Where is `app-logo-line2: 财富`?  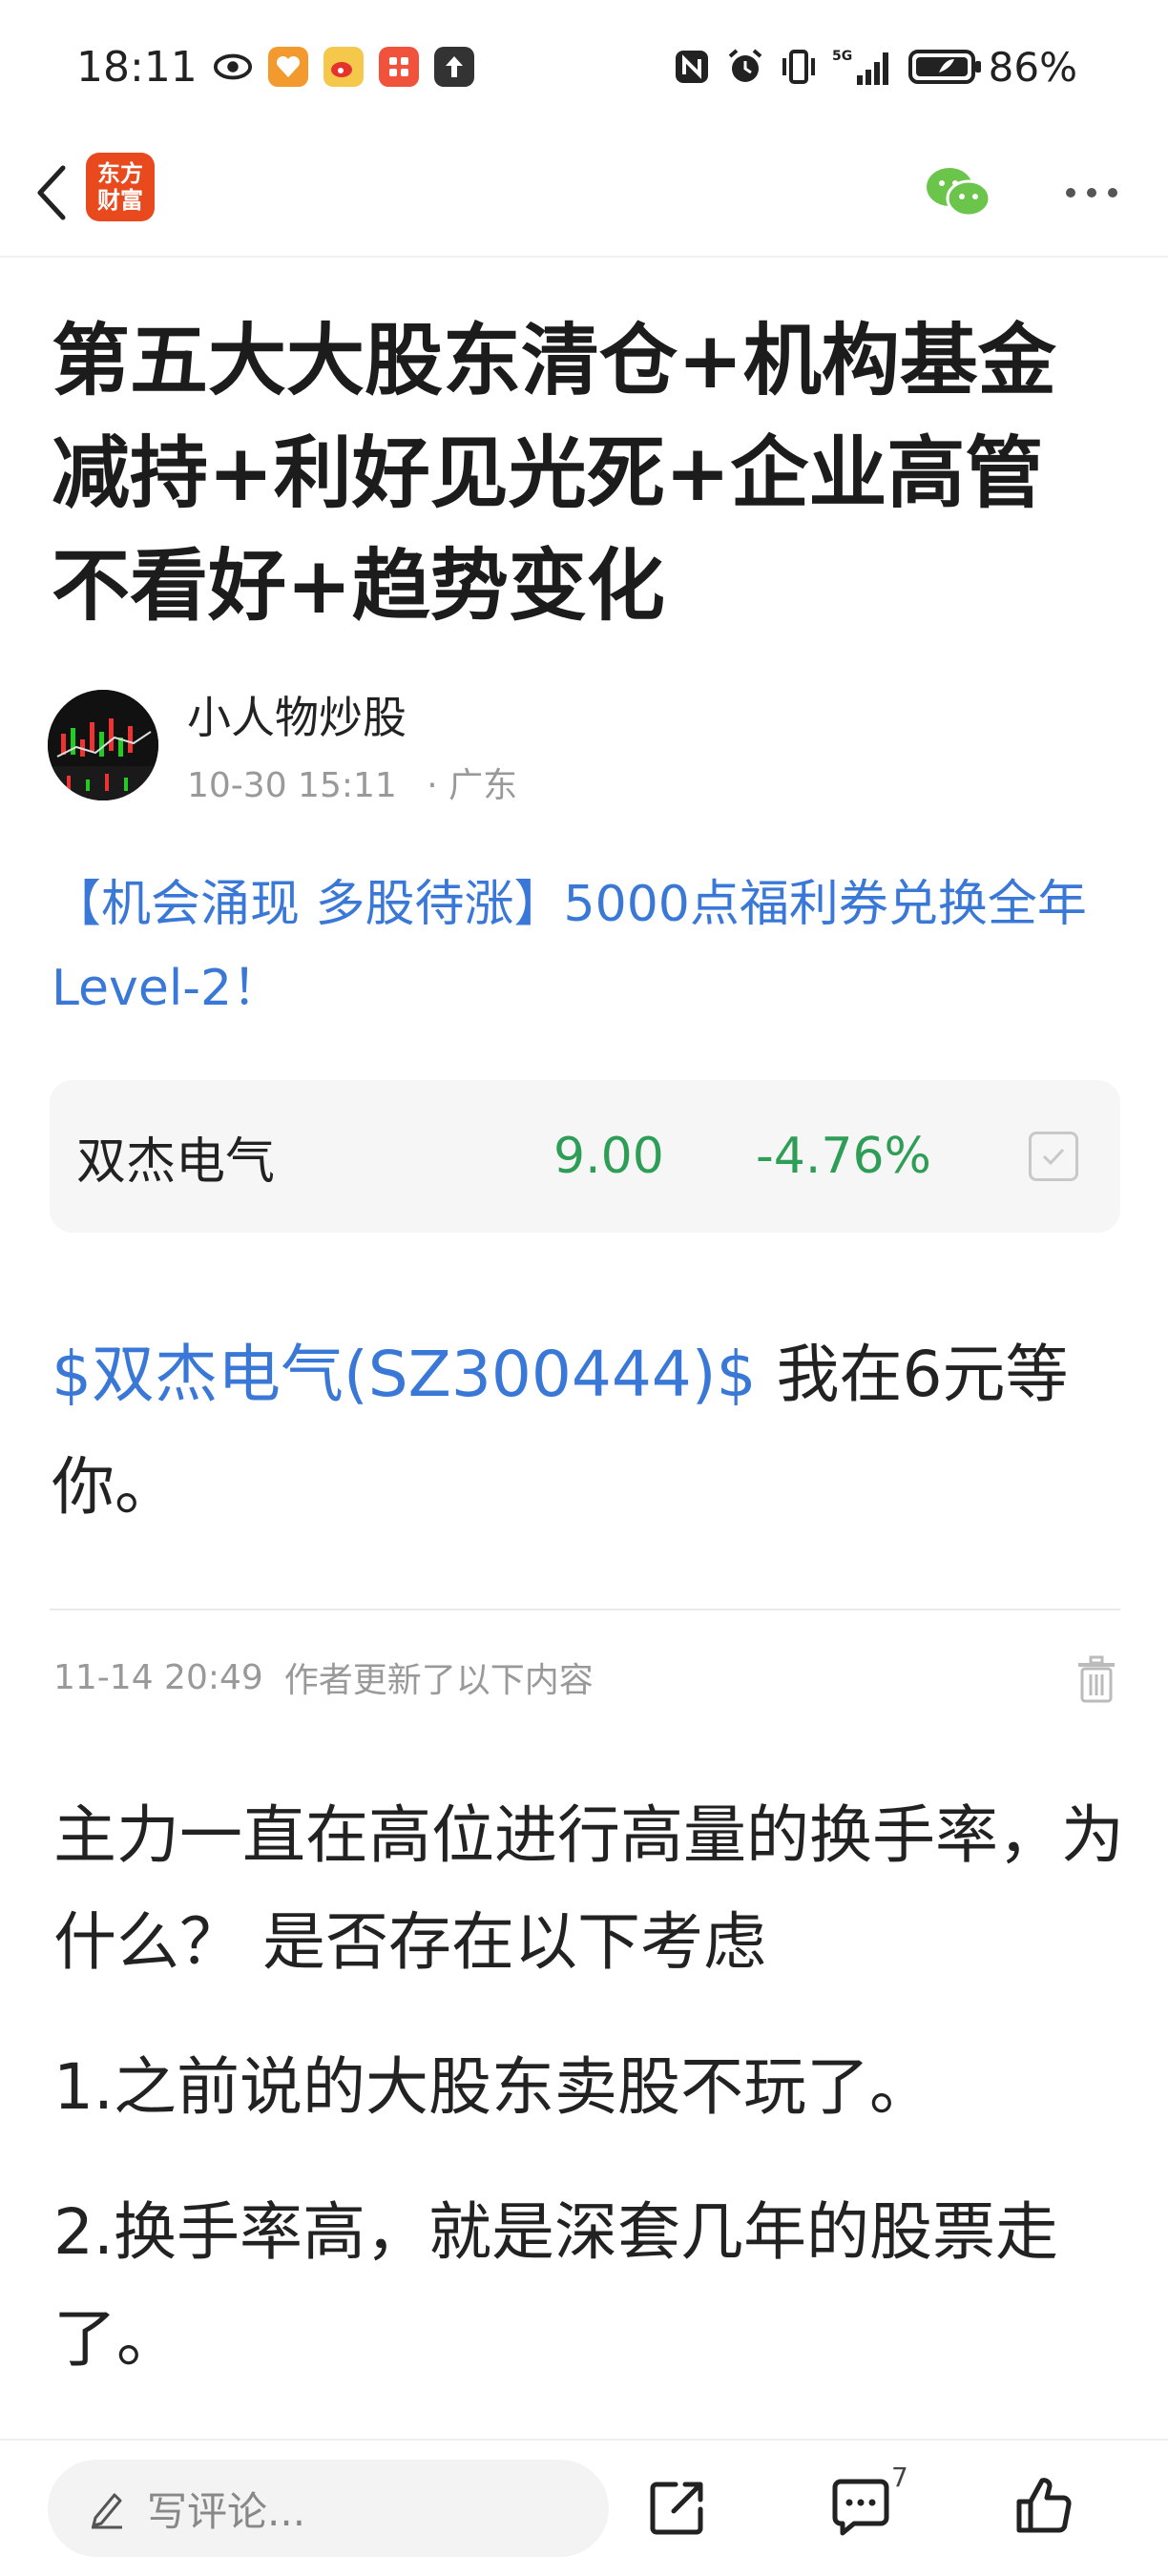
app-logo-line2: 财富 is located at coordinates (120, 200).